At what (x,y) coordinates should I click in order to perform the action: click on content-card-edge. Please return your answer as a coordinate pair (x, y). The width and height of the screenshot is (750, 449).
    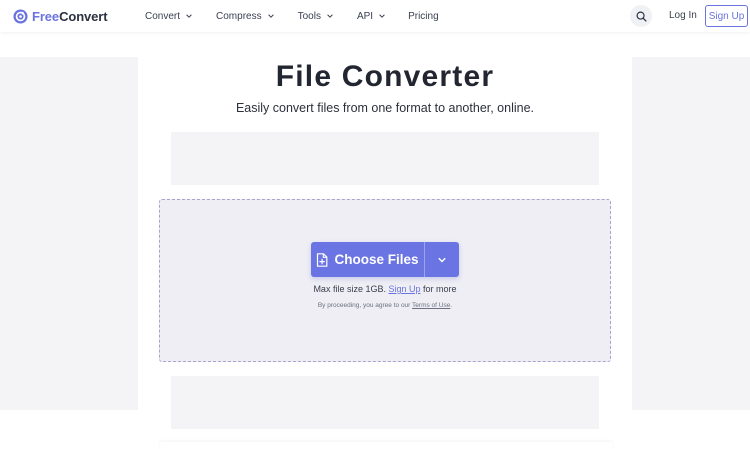
    Looking at the image, I should click on (386, 445).